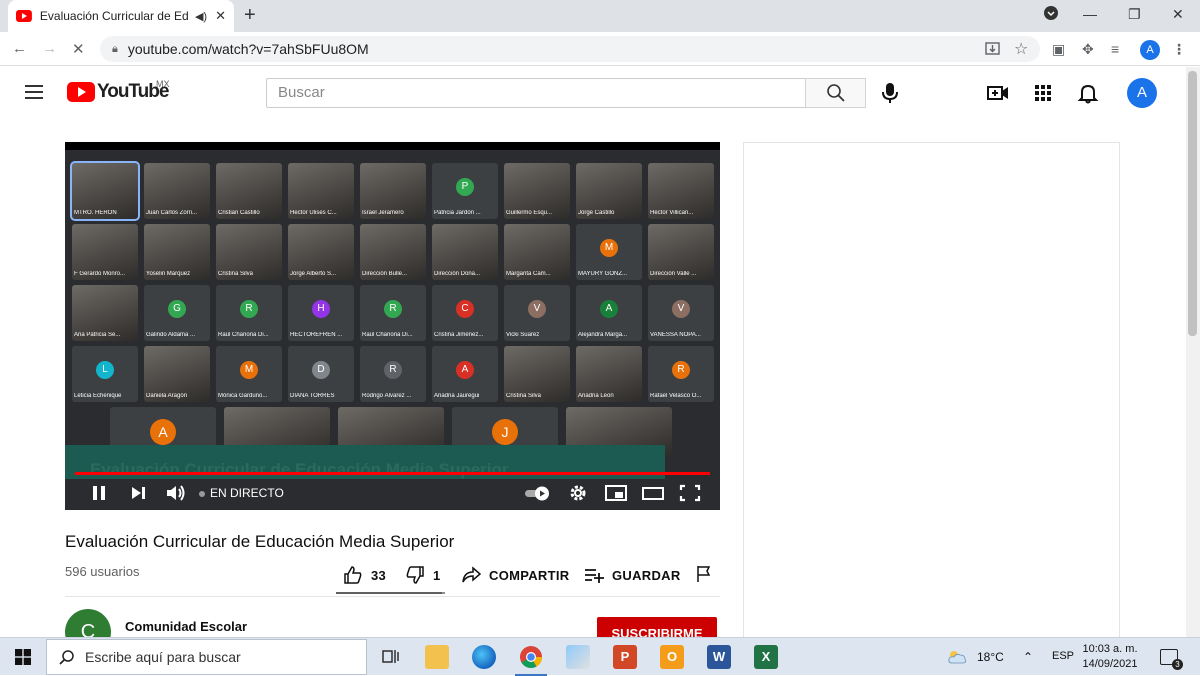  I want to click on live-indicator: EN DIRECTO, so click(241, 493).